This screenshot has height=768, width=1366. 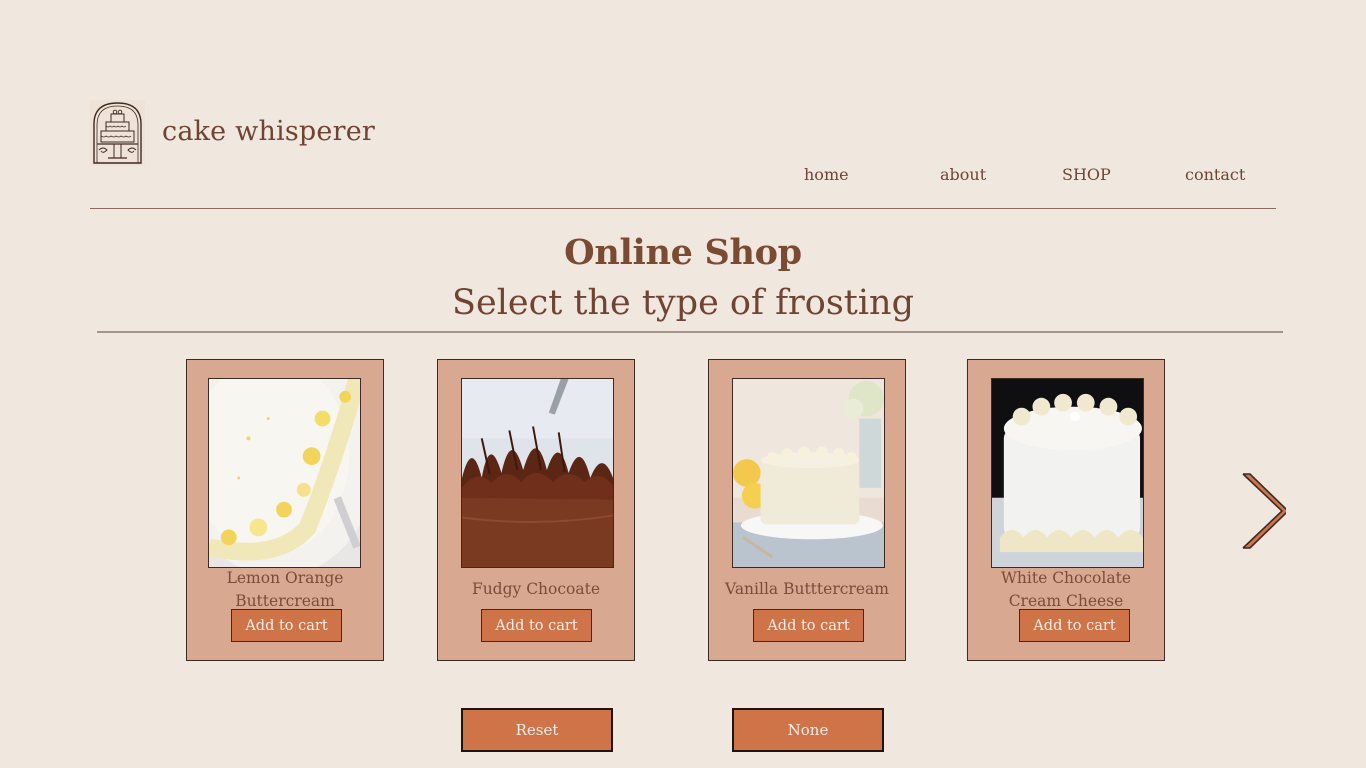 What do you see at coordinates (690, 332) in the screenshot?
I see `section-divider` at bounding box center [690, 332].